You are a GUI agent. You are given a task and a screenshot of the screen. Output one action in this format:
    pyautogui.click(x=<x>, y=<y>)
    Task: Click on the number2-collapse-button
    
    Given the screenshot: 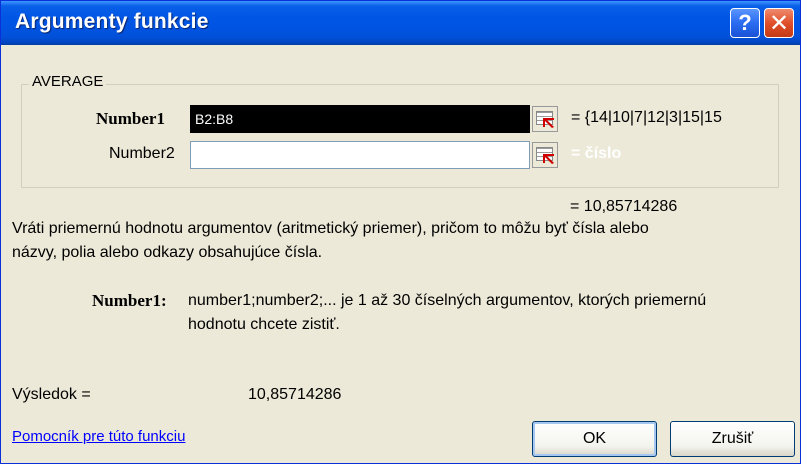 What is the action you would take?
    pyautogui.click(x=545, y=155)
    